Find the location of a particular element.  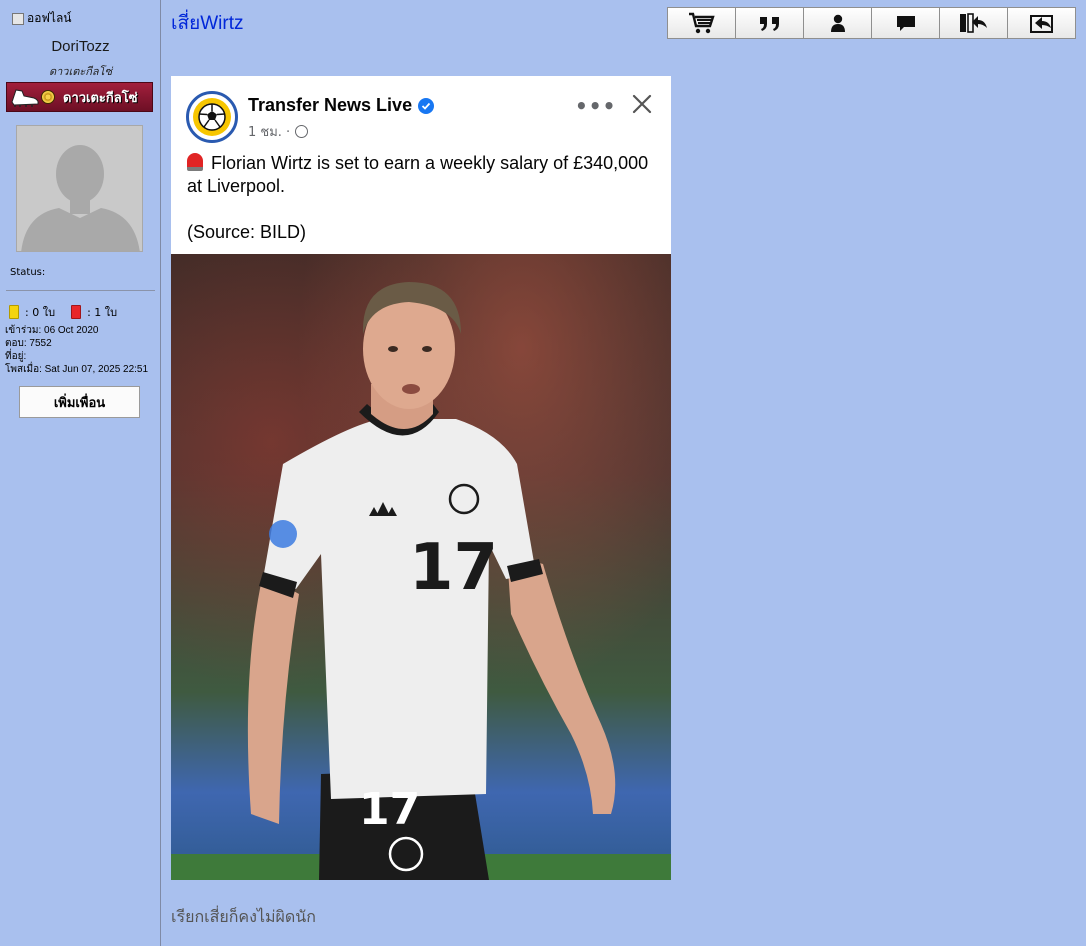

rank-badge: ดาวเตะกีลโซ่ is located at coordinates (79, 97).